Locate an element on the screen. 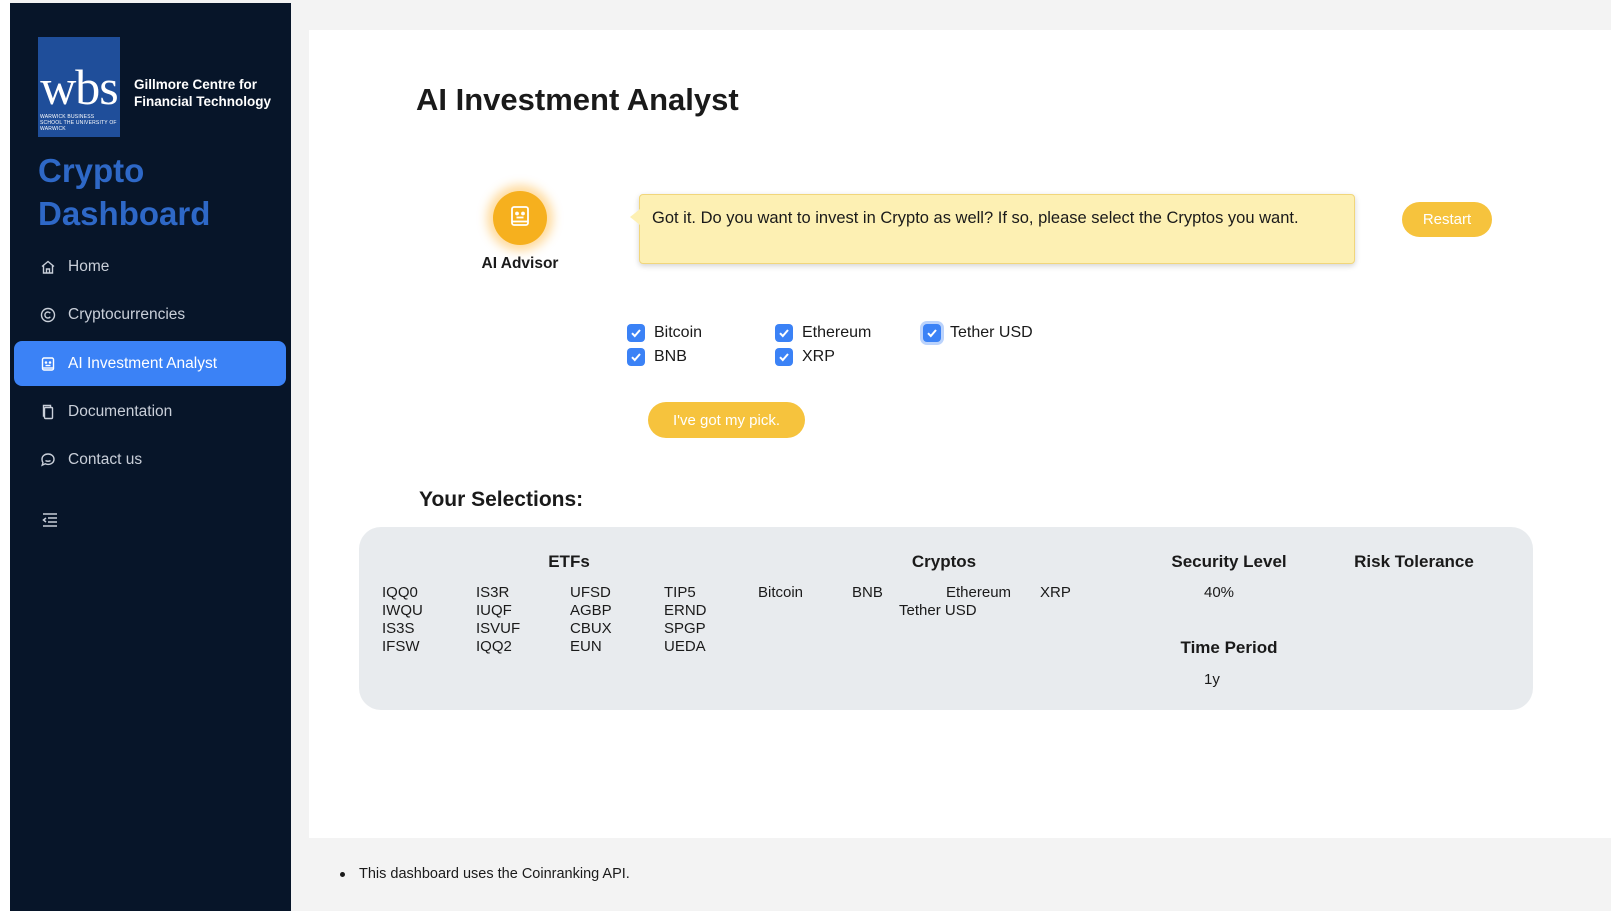 Image resolution: width=1611 pixels, height=911 pixels. page-title: AI Investment Analyst is located at coordinates (577, 99).